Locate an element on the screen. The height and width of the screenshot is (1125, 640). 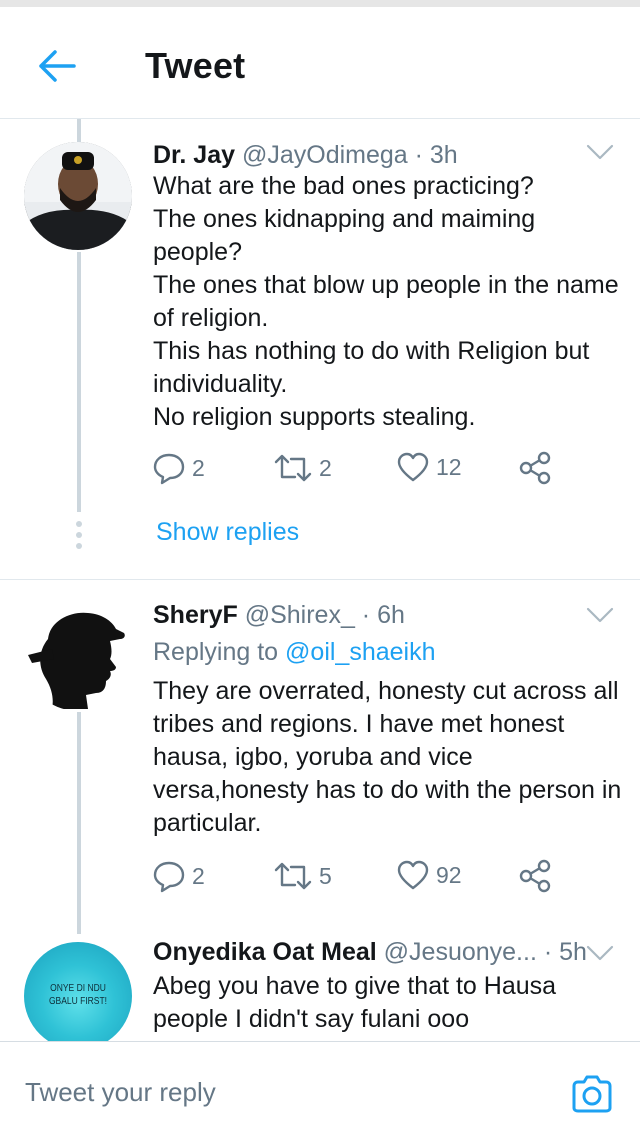
replying-handle-link: @oil_shaeikh is located at coordinates (360, 652).